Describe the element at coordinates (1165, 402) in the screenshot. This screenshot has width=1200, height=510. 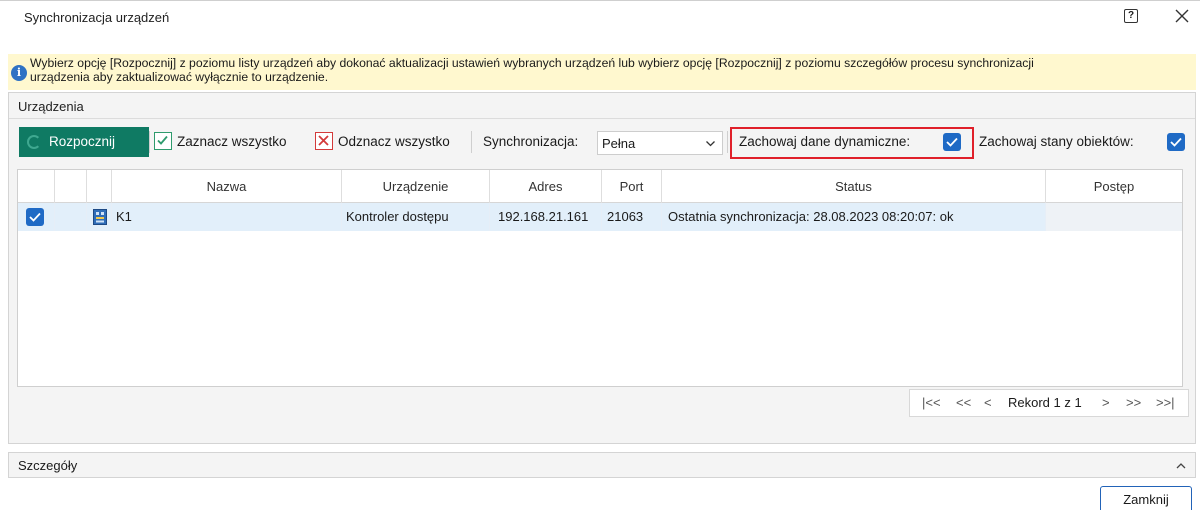
I see `last-record-button: >>|` at that location.